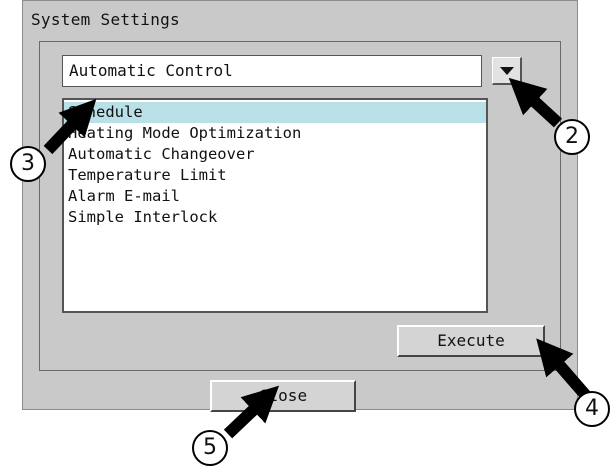  Describe the element at coordinates (28, 164) in the screenshot. I see `callout-3: 3` at that location.